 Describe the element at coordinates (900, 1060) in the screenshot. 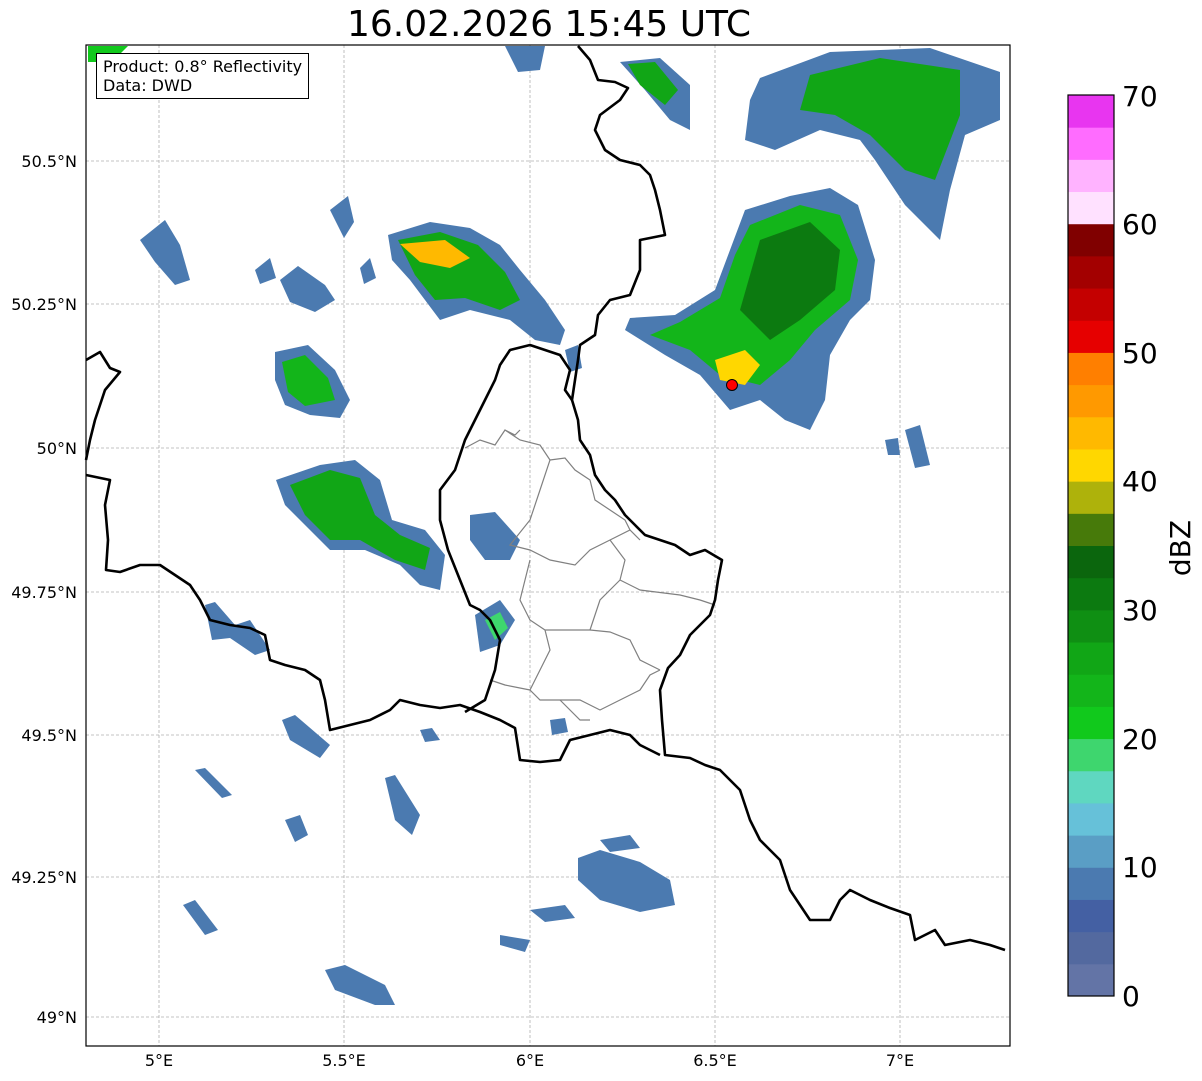

I see `lon-tick-label: 7°E` at that location.